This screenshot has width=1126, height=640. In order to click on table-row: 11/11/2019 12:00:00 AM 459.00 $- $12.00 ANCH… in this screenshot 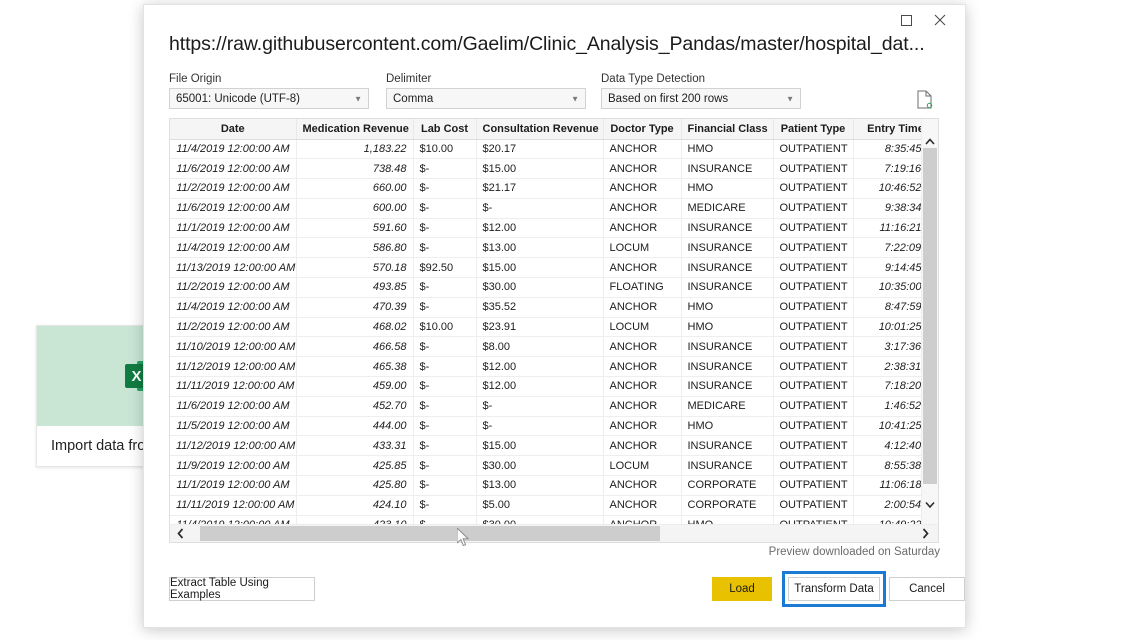, I will do `click(554, 386)`.